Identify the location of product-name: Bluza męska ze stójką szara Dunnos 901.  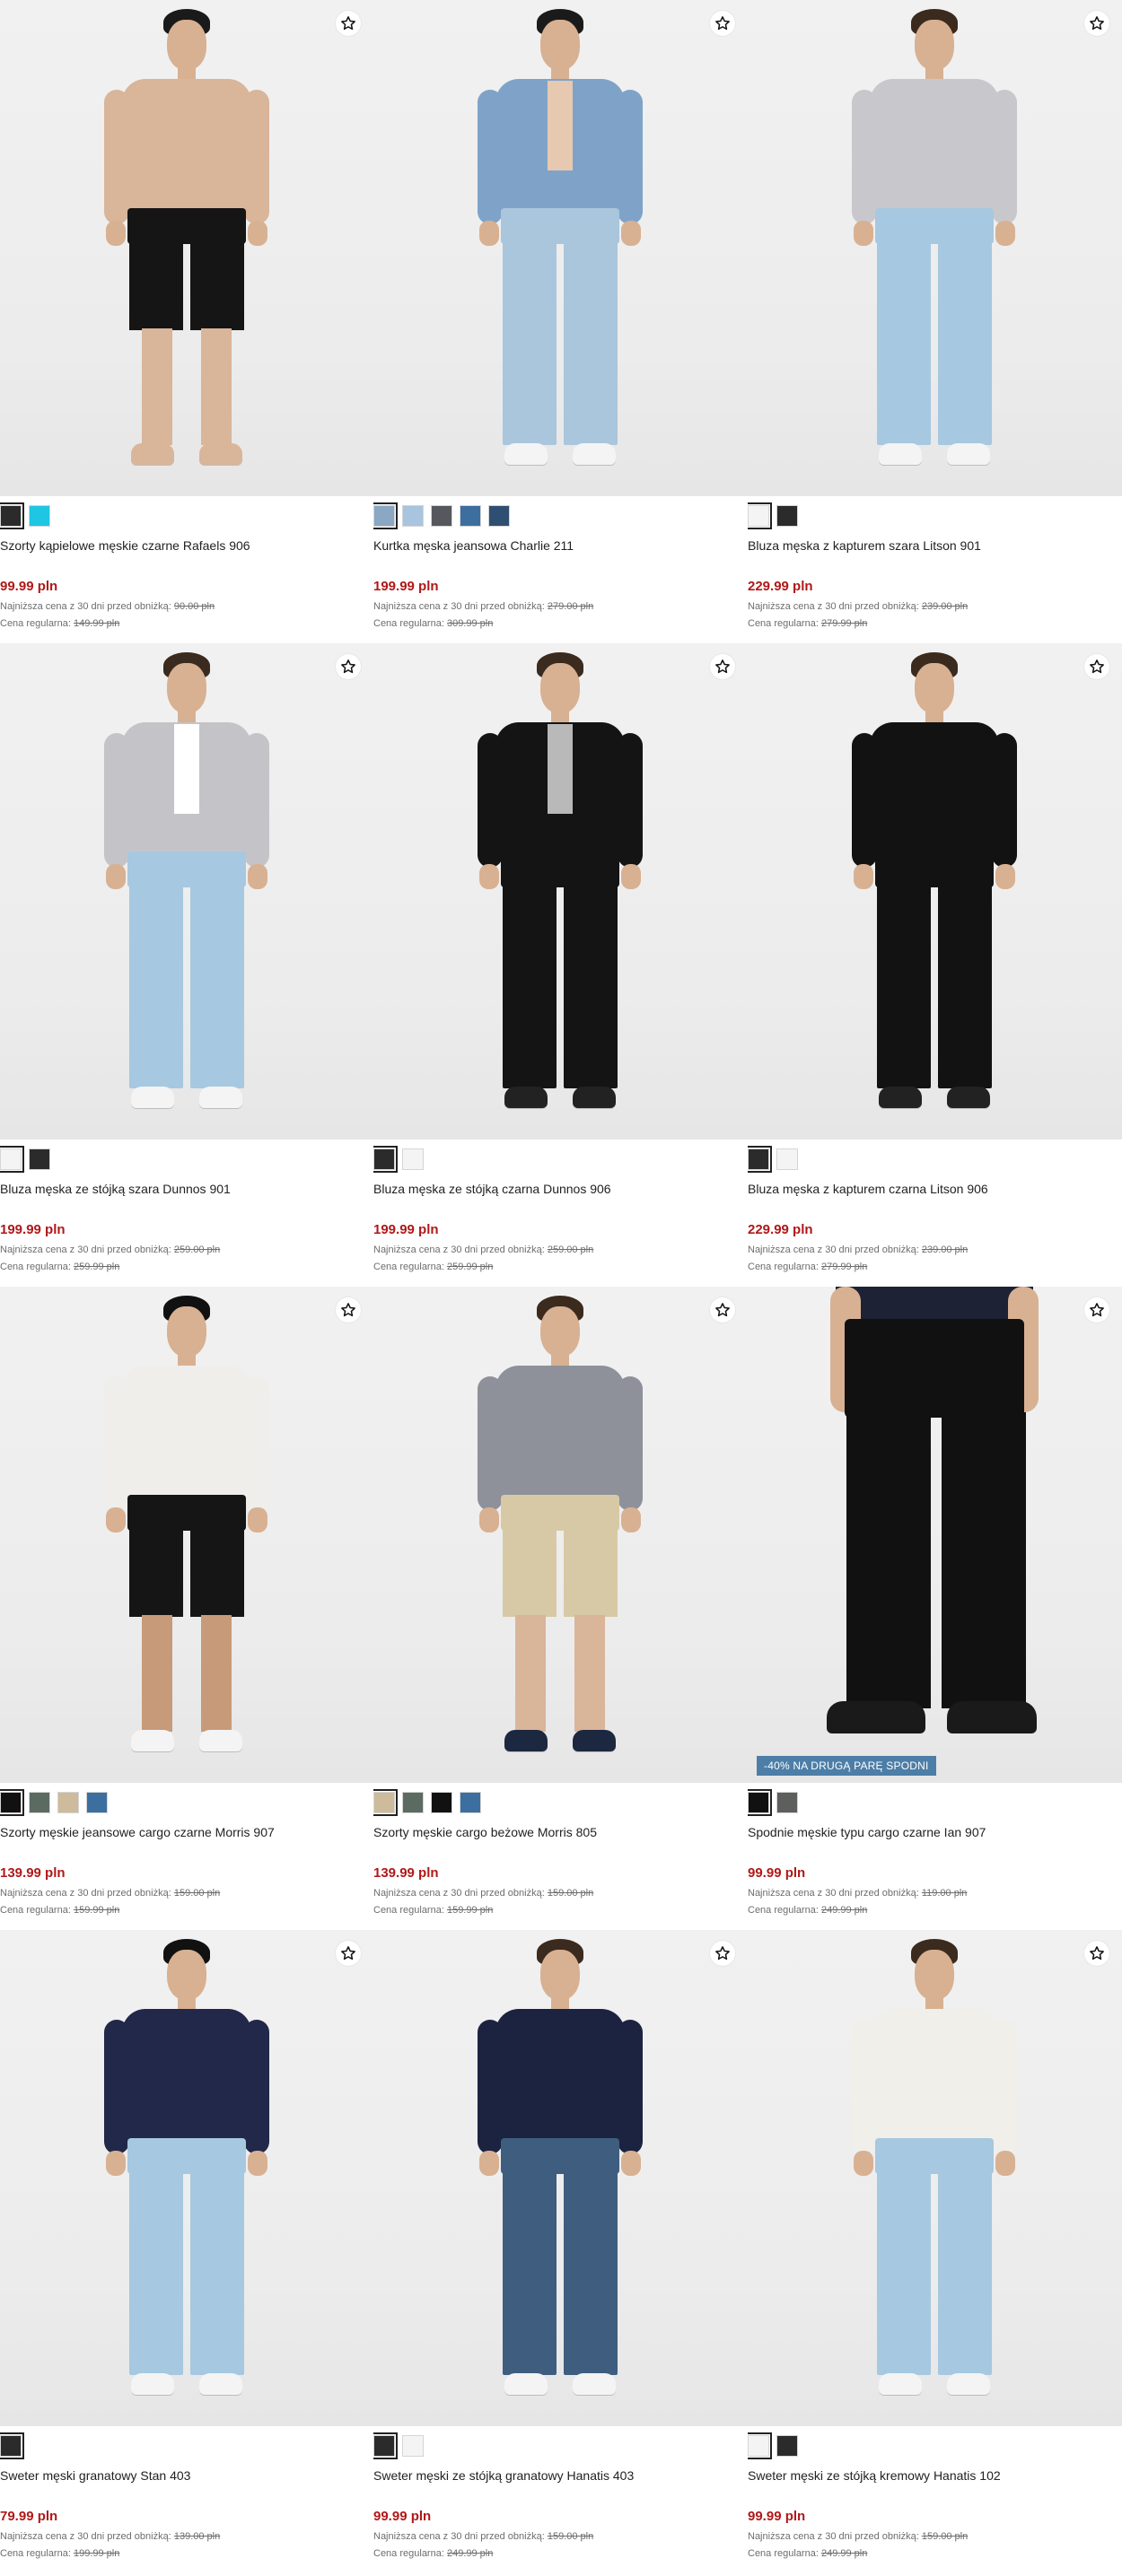
(186, 1197).